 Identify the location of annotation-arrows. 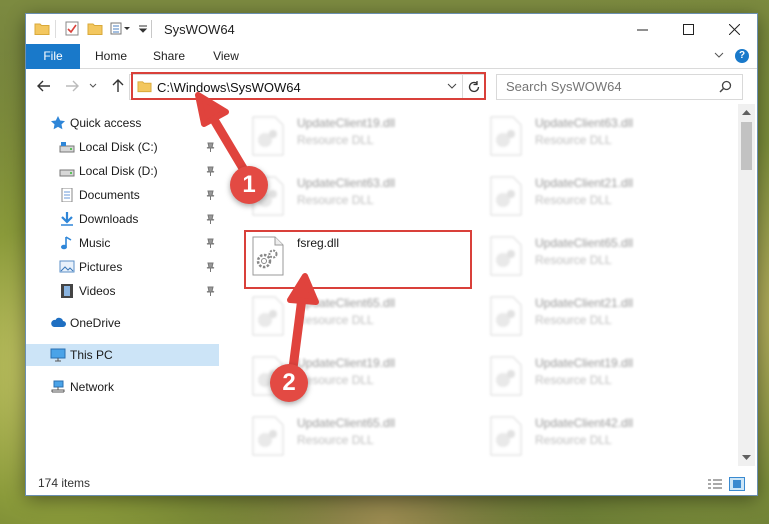
(257, 232).